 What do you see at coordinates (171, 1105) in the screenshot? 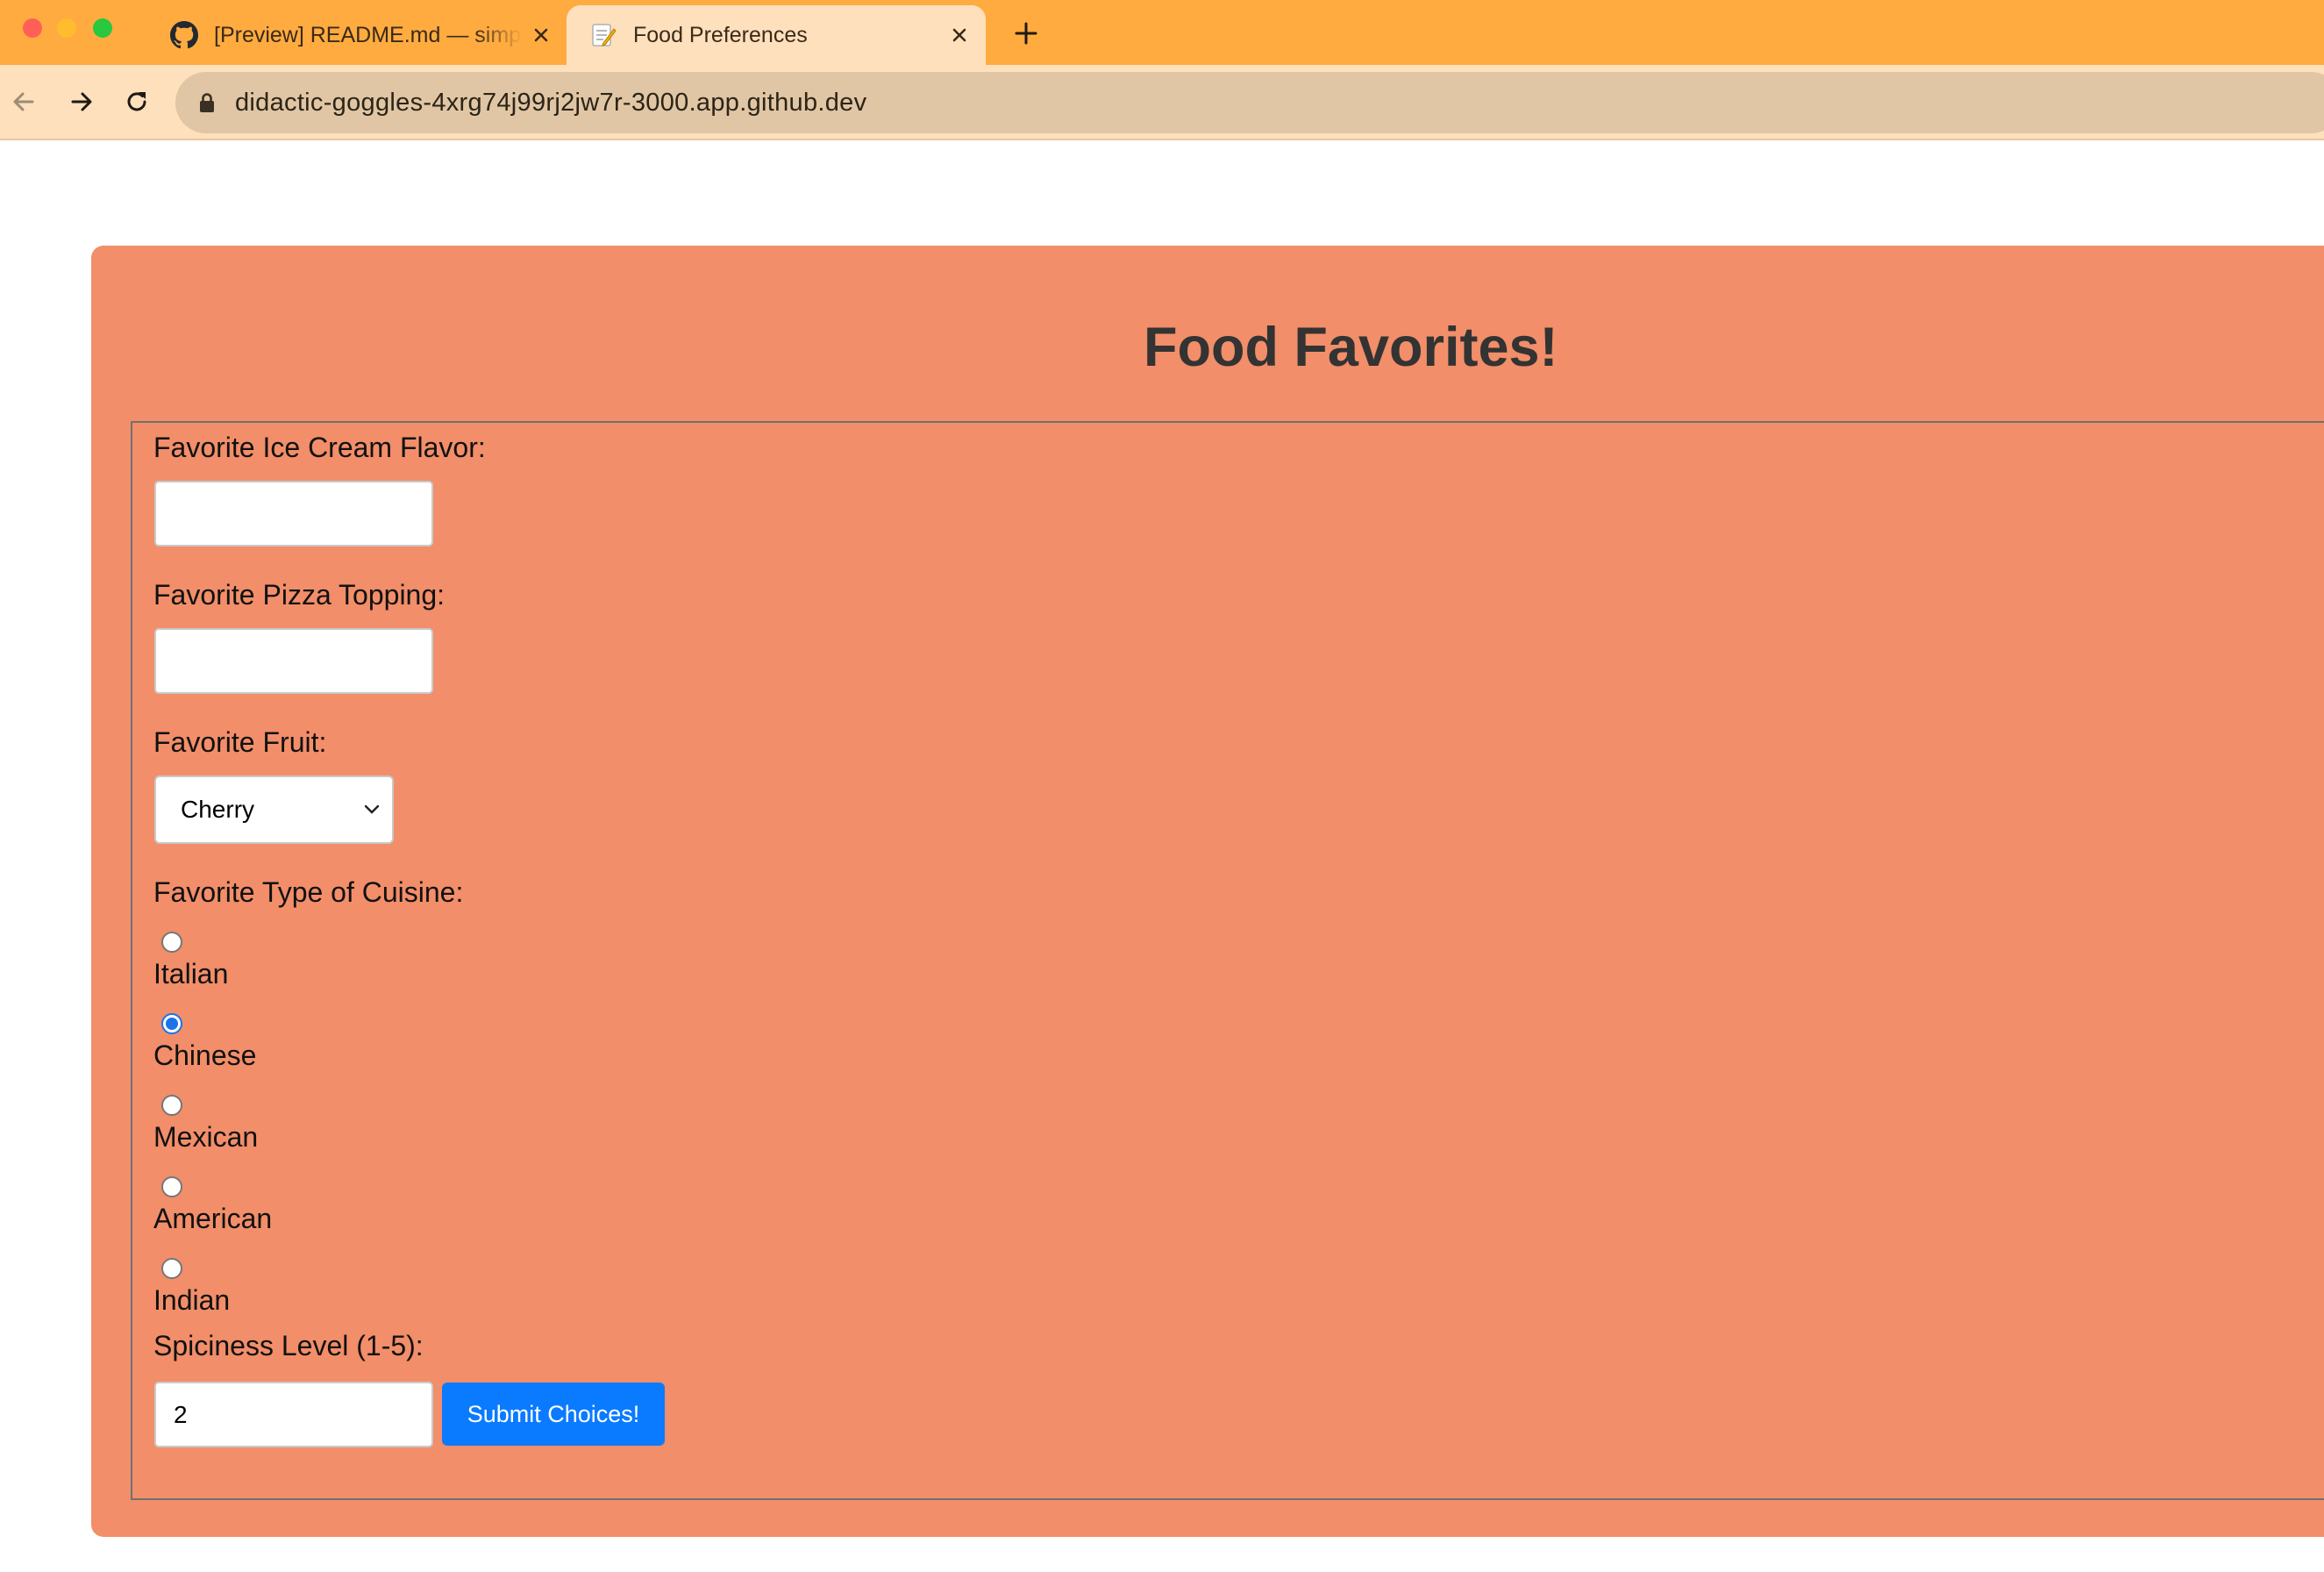
I see `cuisine-radio-mexican` at bounding box center [171, 1105].